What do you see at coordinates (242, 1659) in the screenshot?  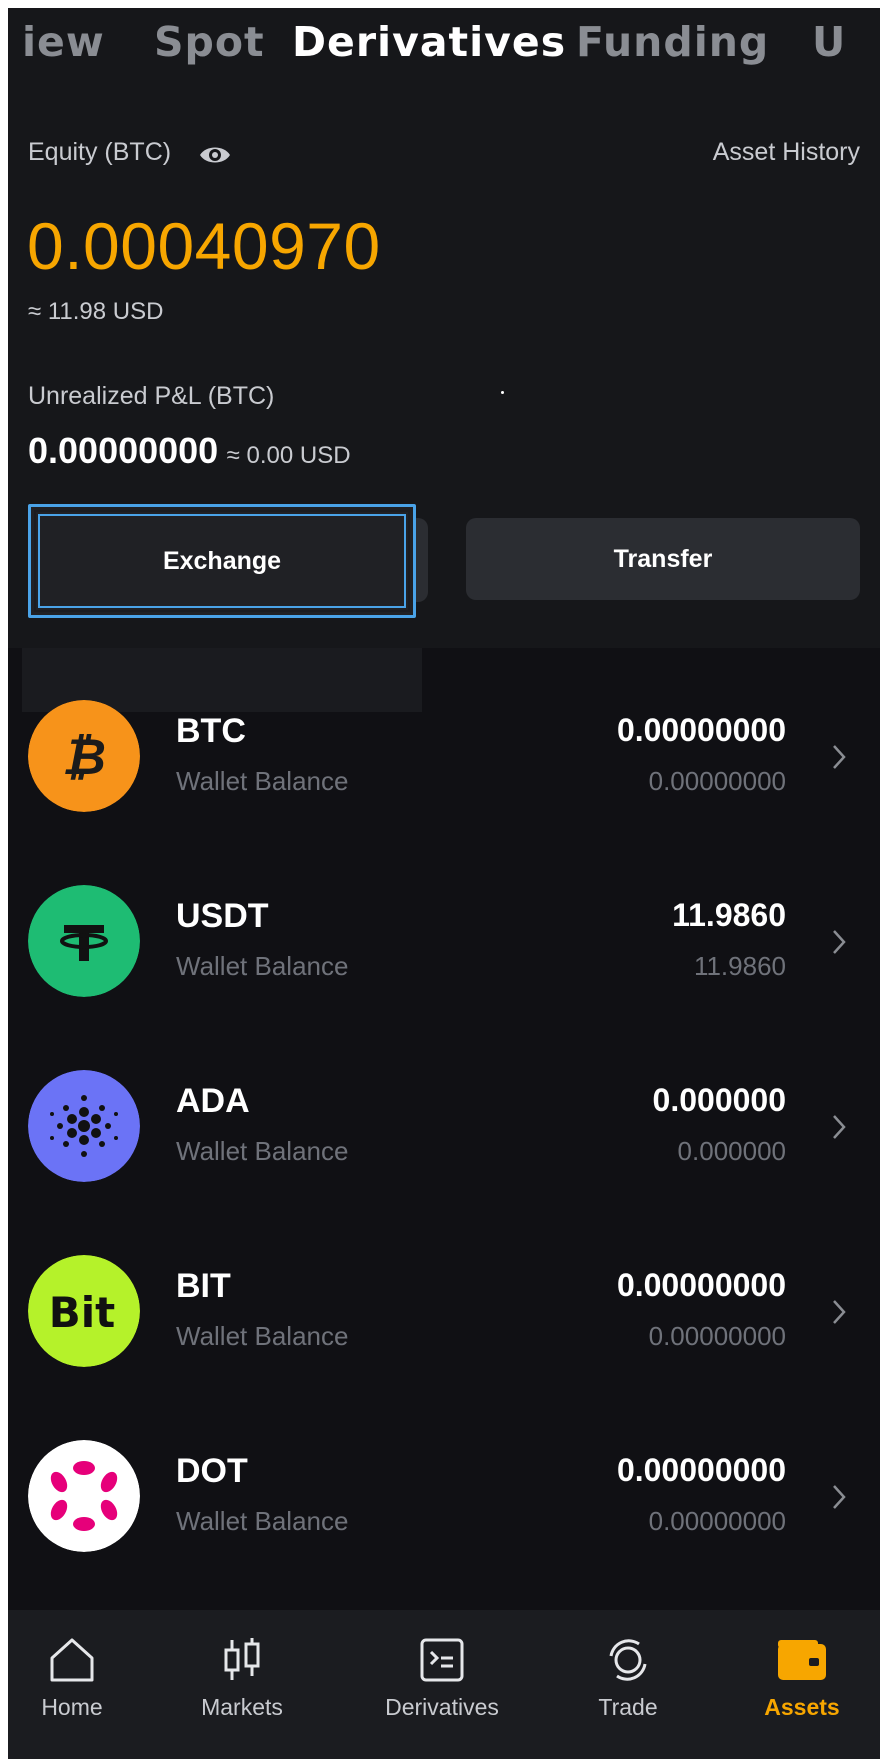 I see `candlestick-icon` at bounding box center [242, 1659].